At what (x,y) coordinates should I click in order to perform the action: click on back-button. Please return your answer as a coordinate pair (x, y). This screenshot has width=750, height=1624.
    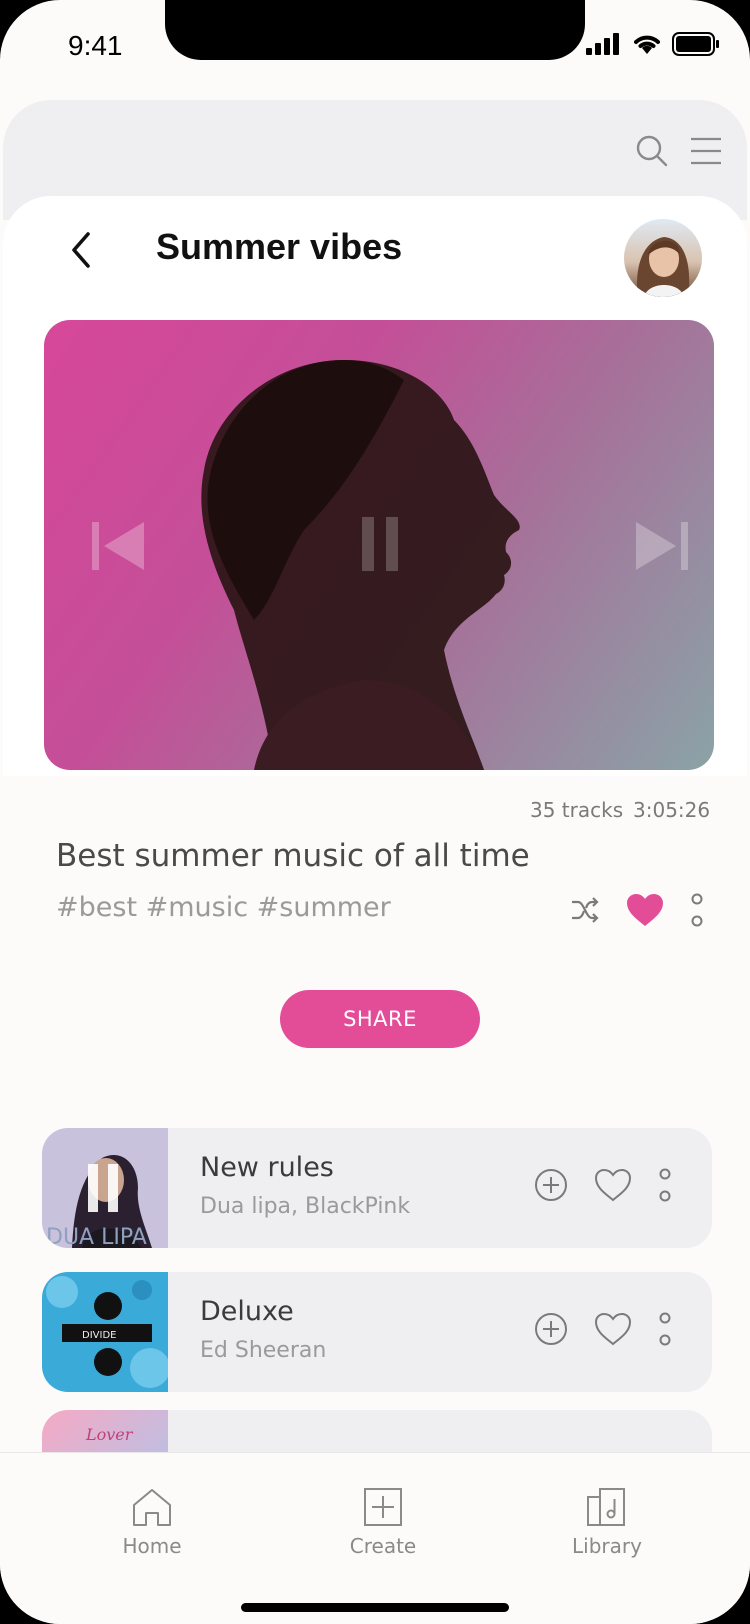
    Looking at the image, I should click on (82, 250).